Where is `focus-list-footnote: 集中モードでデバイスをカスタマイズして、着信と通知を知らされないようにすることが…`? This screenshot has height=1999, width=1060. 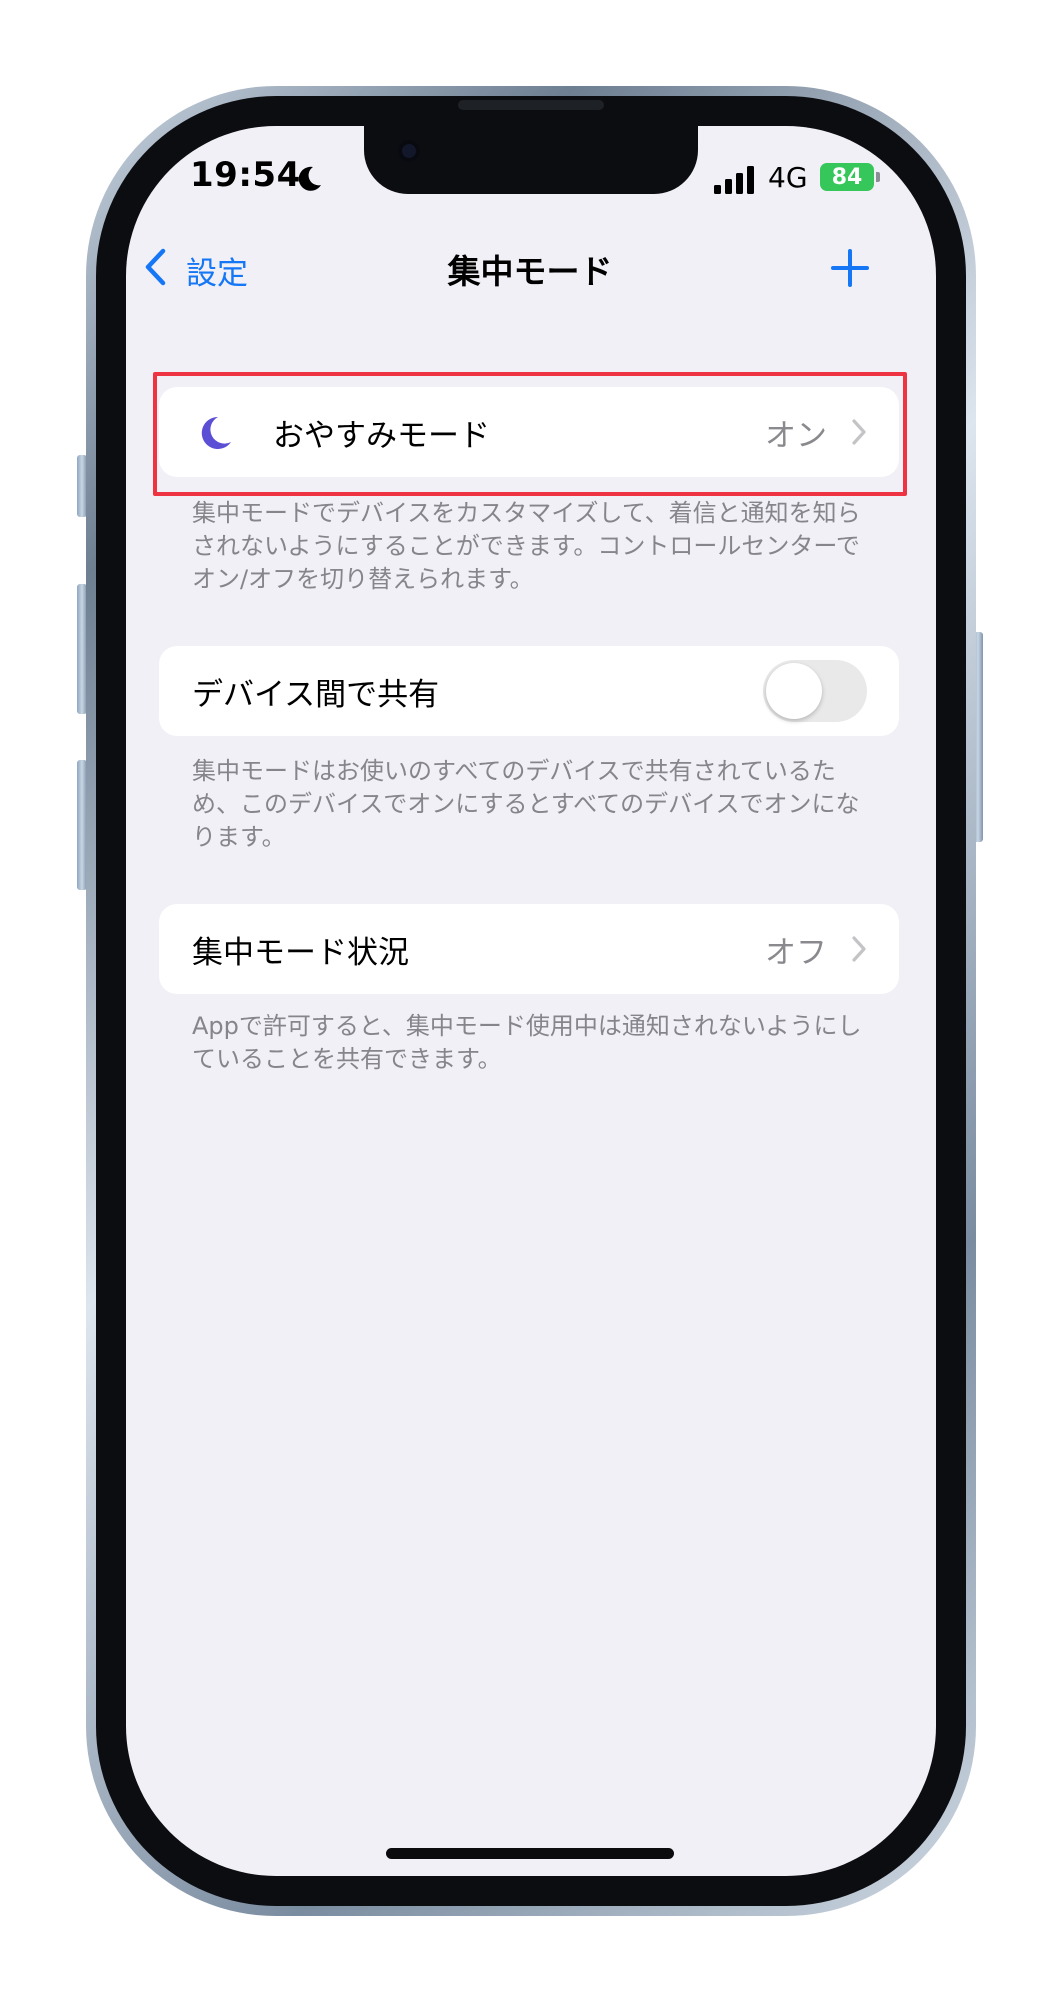 focus-list-footnote: 集中モードでデバイスをカスタマイズして、着信と通知を知らされないようにすることが… is located at coordinates (526, 546).